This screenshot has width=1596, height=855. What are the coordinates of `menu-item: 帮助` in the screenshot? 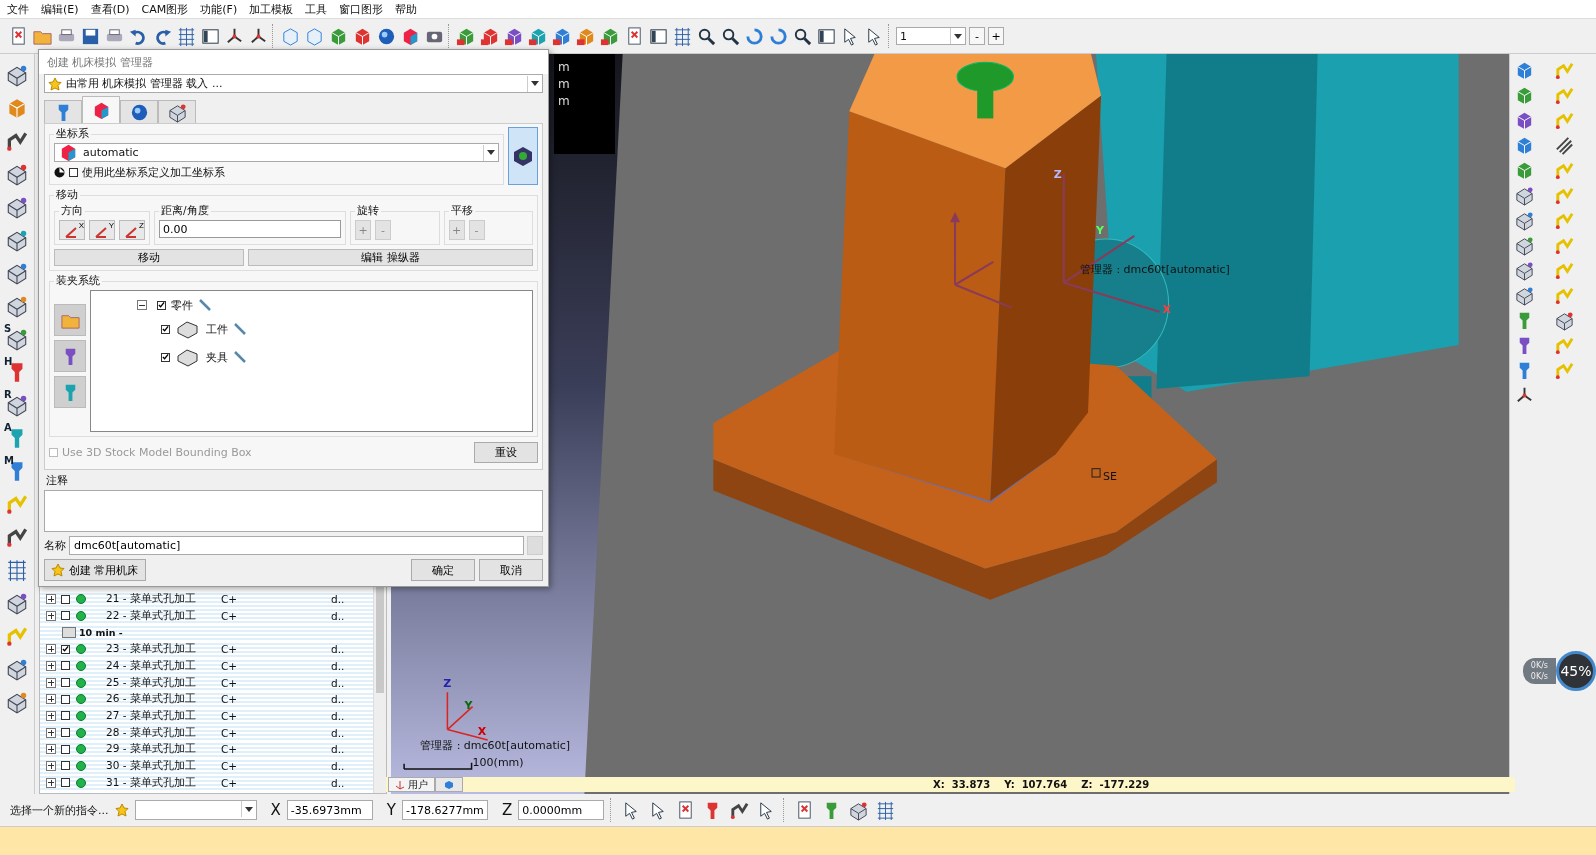 It's located at (406, 9).